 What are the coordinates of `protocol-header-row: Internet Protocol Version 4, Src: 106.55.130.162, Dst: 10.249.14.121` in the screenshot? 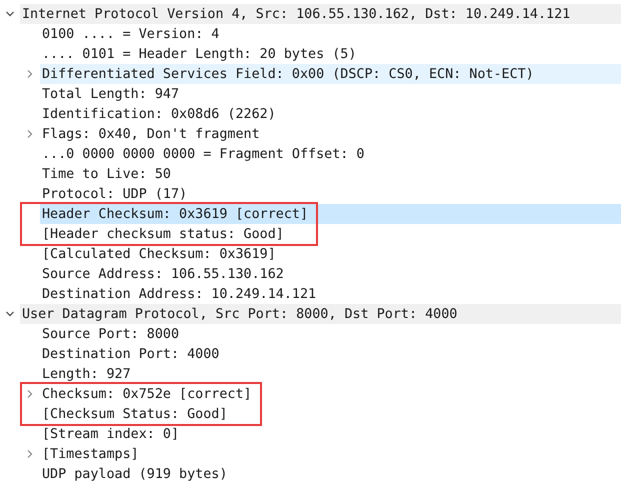 It's located at (320, 14).